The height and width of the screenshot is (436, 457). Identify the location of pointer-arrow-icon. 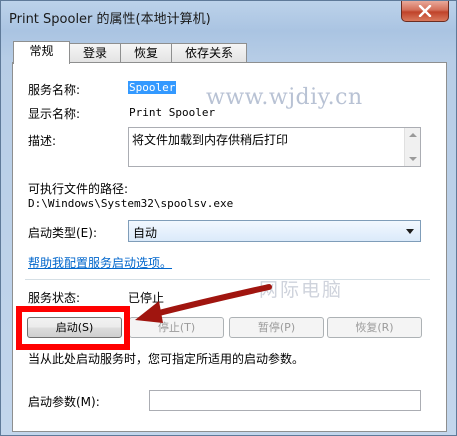
(203, 303).